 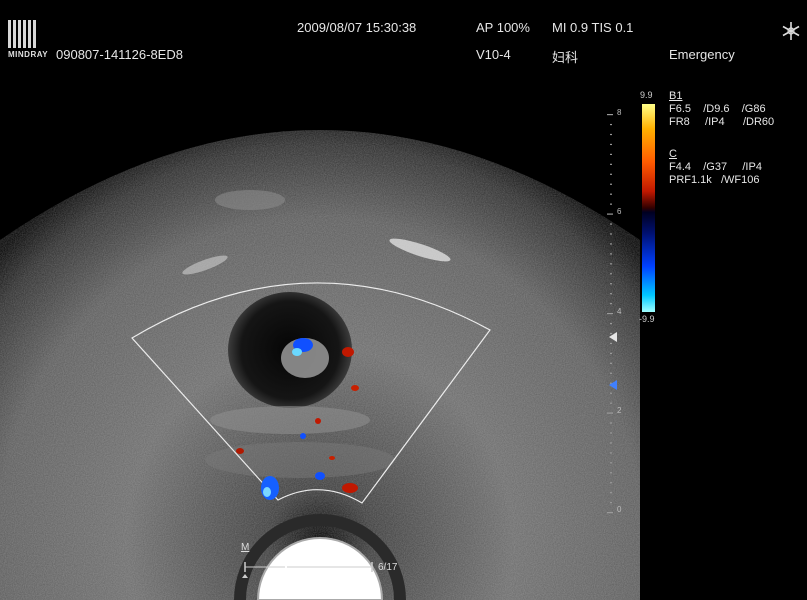 I want to click on preset-mode: Emergency, so click(x=702, y=54).